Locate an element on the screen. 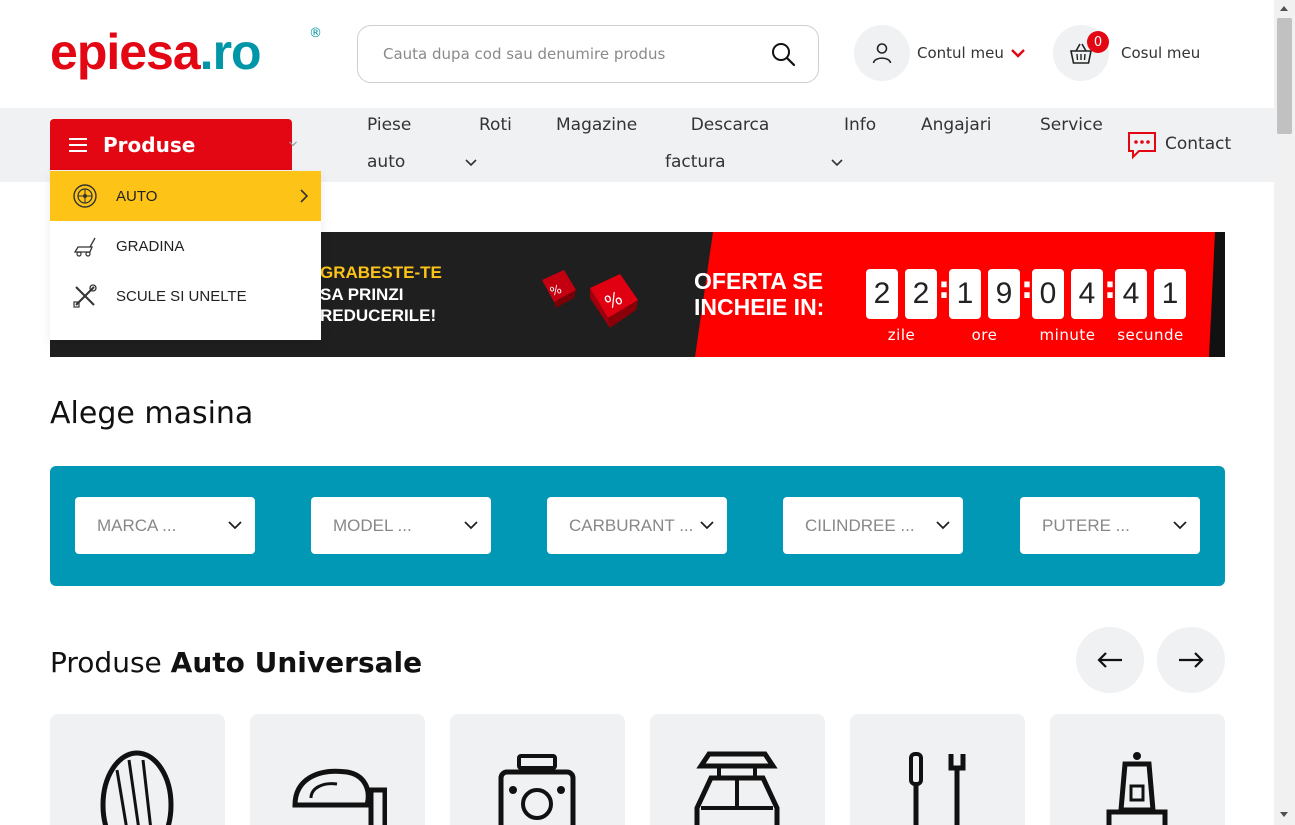 This screenshot has width=1295, height=825. dropdown-item-more is located at coordinates (185, 330).